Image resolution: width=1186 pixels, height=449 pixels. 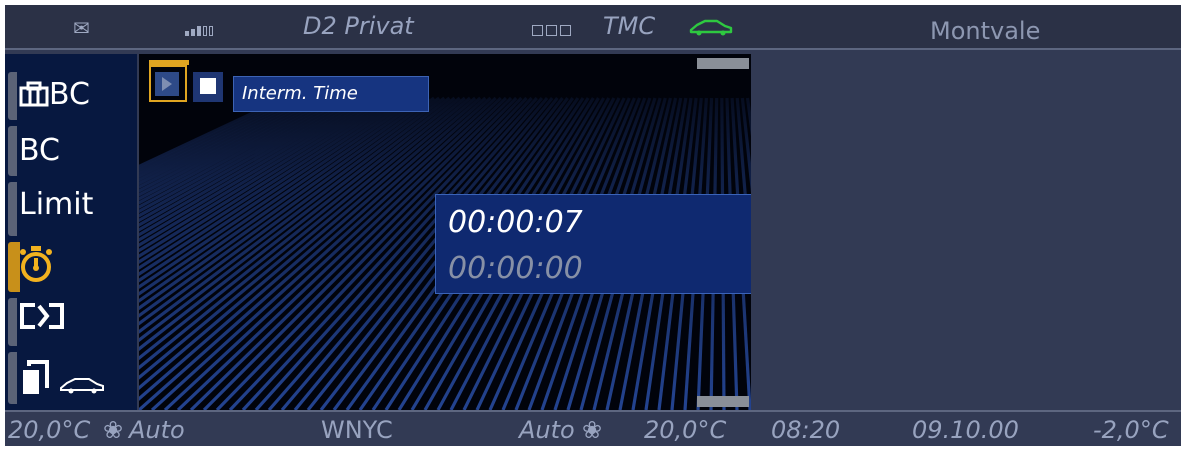 What do you see at coordinates (1131, 430) in the screenshot?
I see `outside-temp: -2,0°C` at bounding box center [1131, 430].